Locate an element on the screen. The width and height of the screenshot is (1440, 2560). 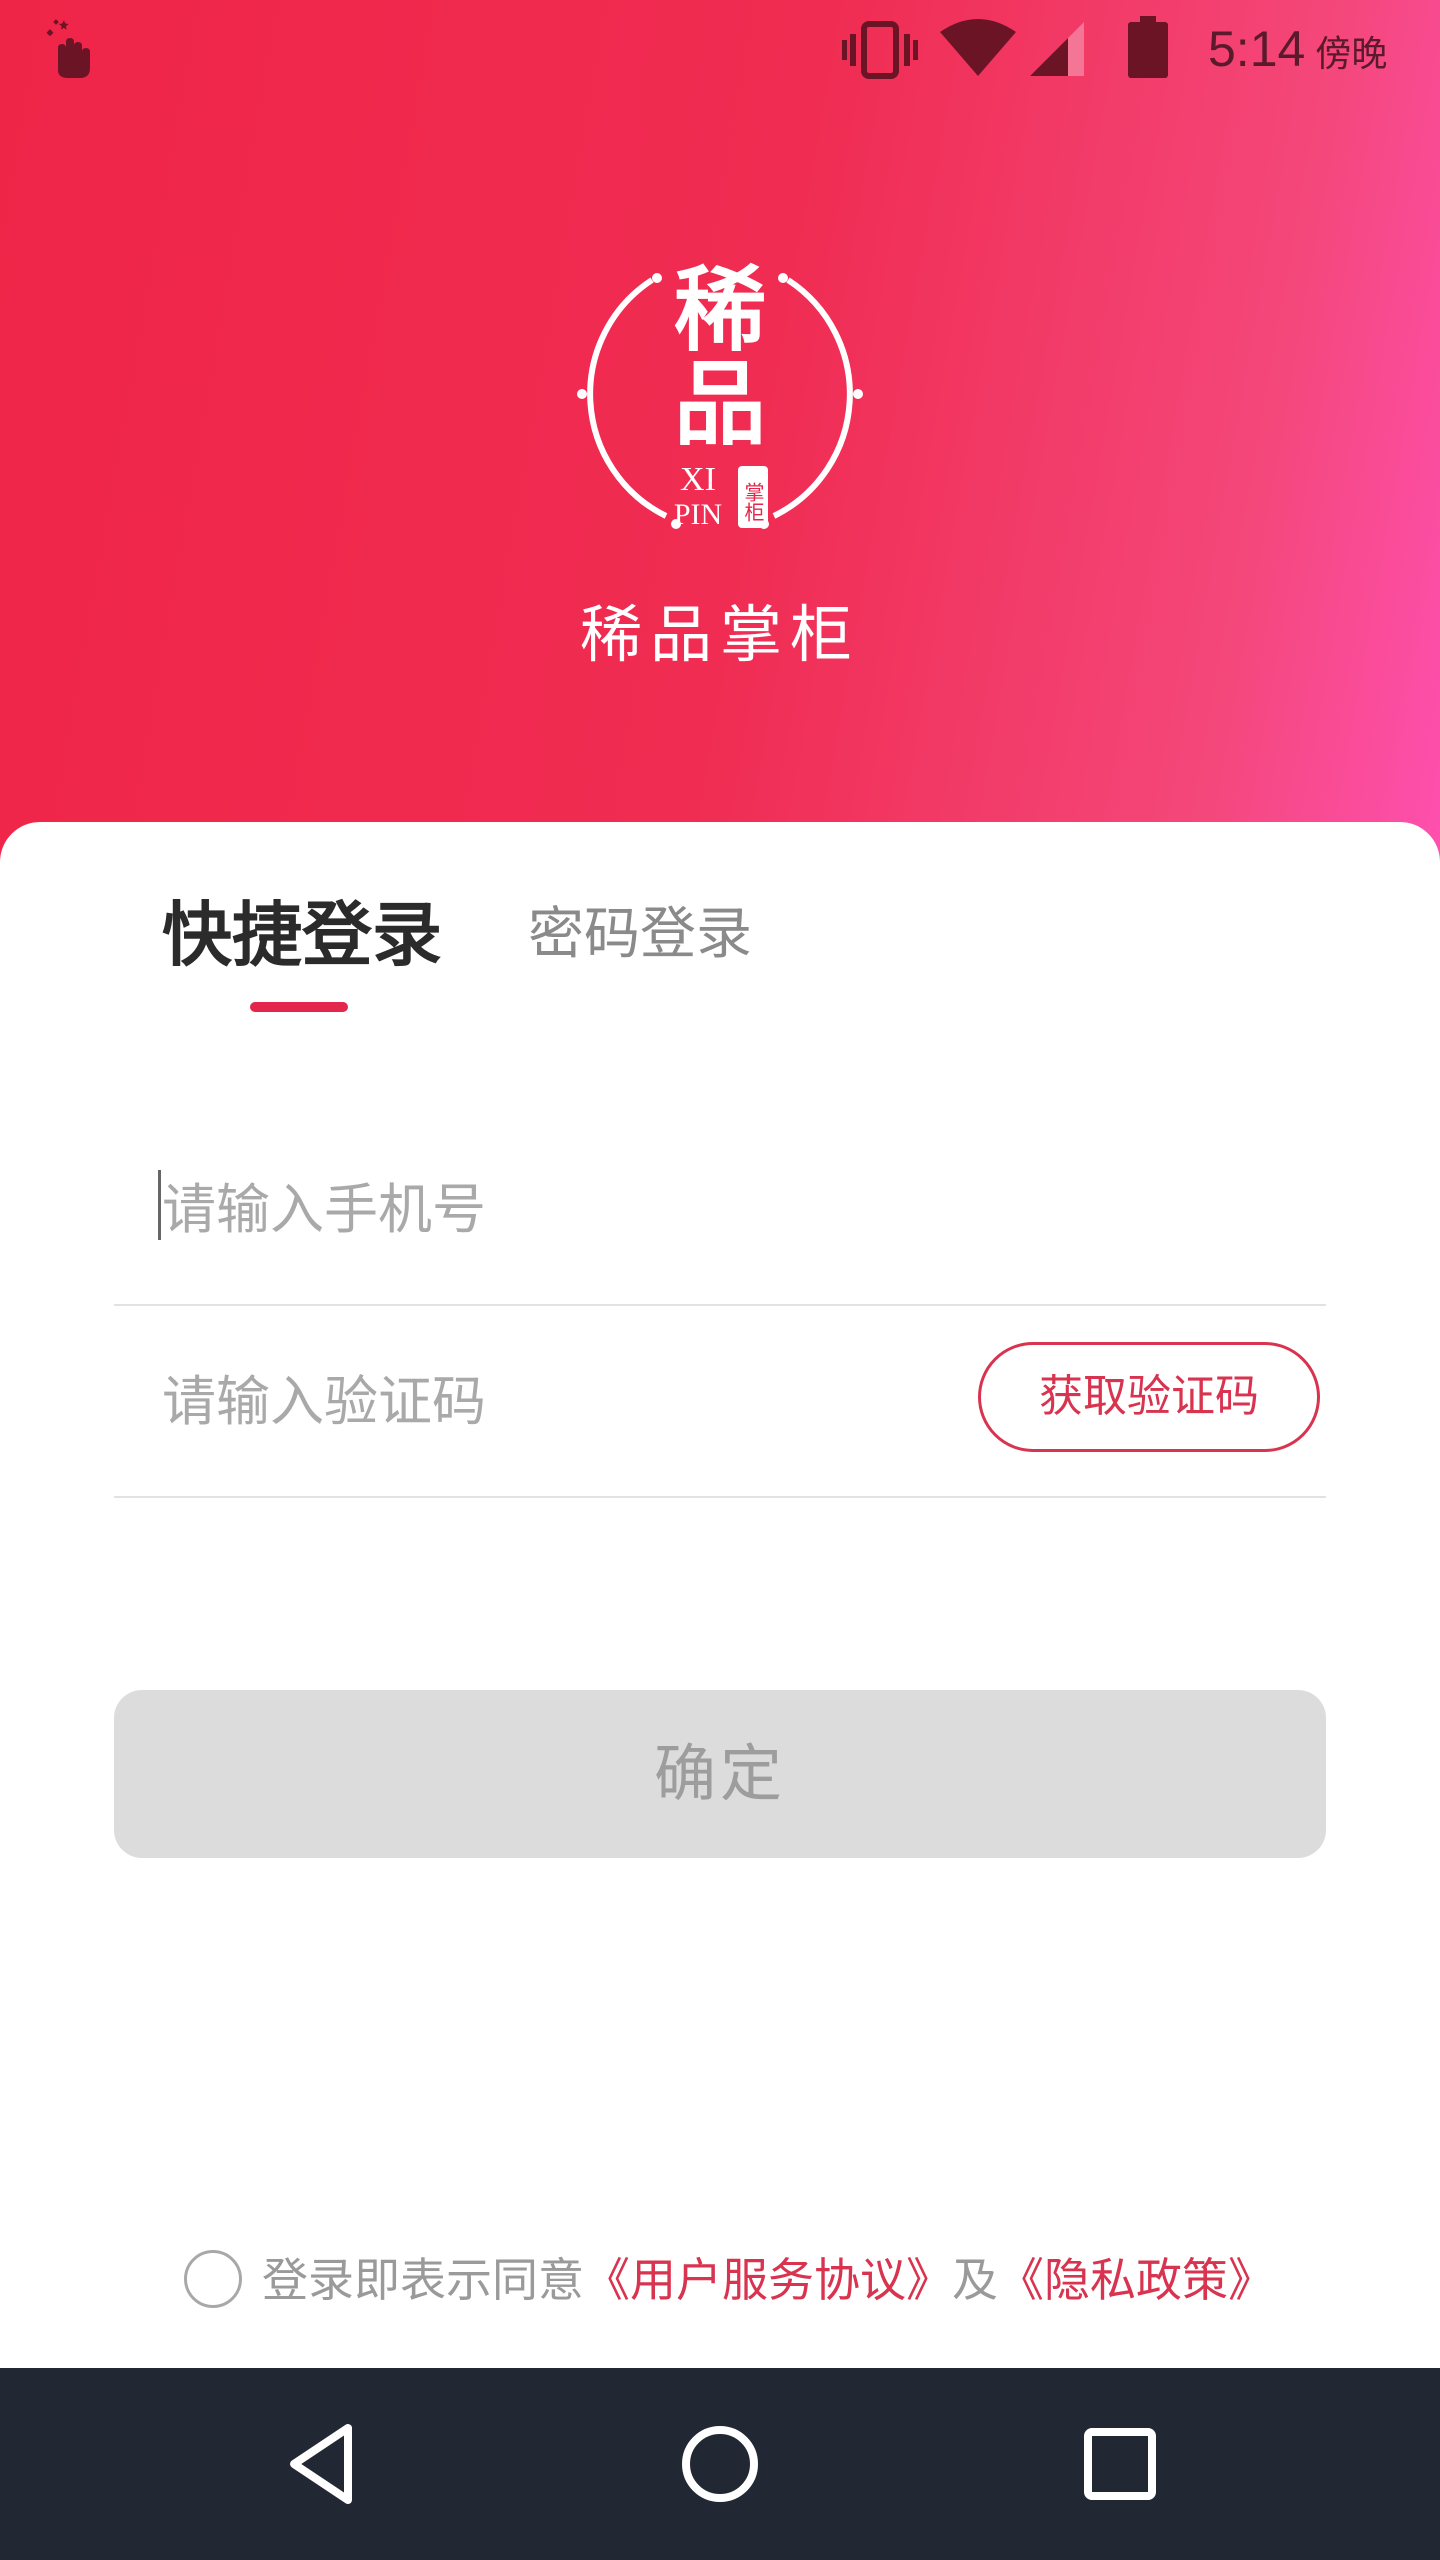
agreement-conjunction: 及 is located at coordinates (975, 2280).